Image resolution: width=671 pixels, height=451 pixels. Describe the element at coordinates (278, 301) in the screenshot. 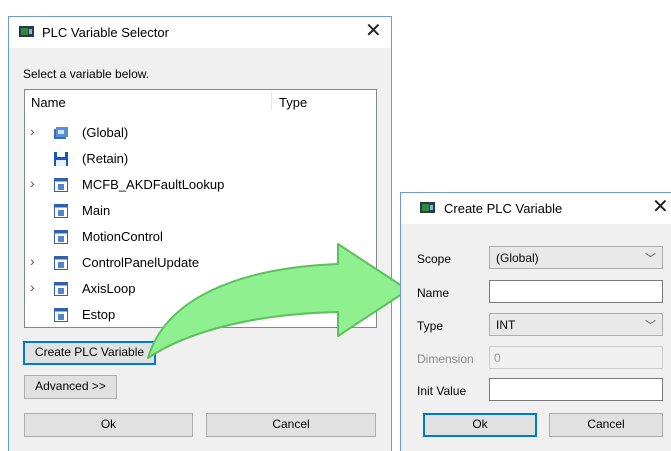

I see `curved-arrow-icon` at that location.